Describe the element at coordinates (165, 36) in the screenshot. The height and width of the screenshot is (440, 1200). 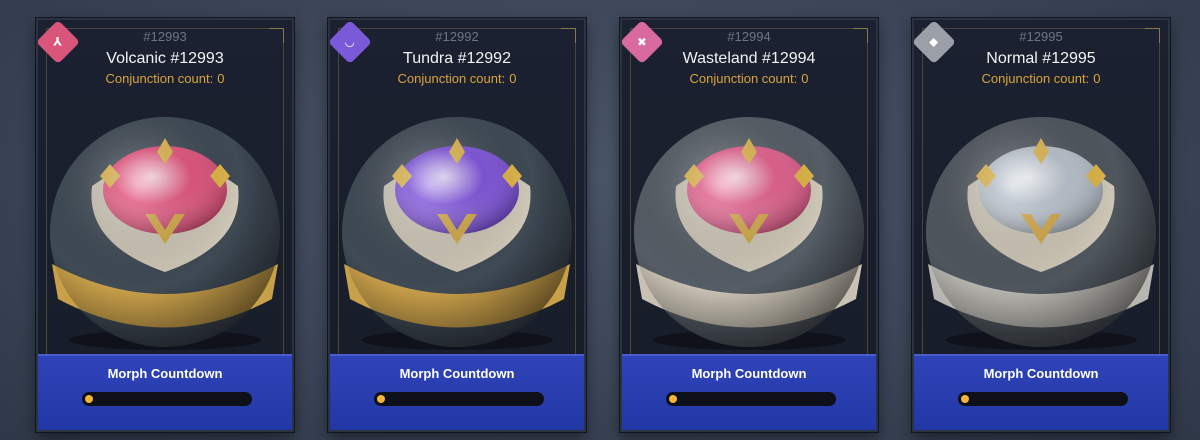
I see `serial-number: #12993` at that location.